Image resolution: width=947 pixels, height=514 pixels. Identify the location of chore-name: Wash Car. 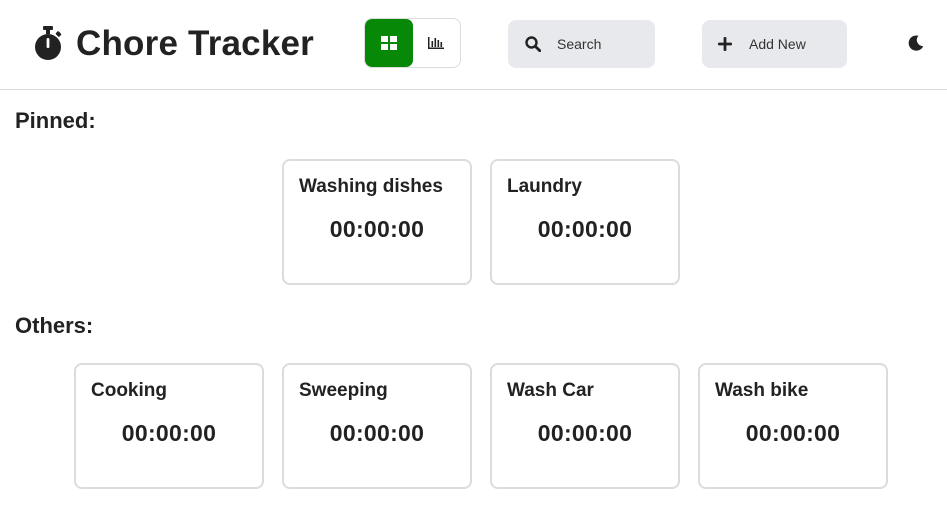
(550, 390).